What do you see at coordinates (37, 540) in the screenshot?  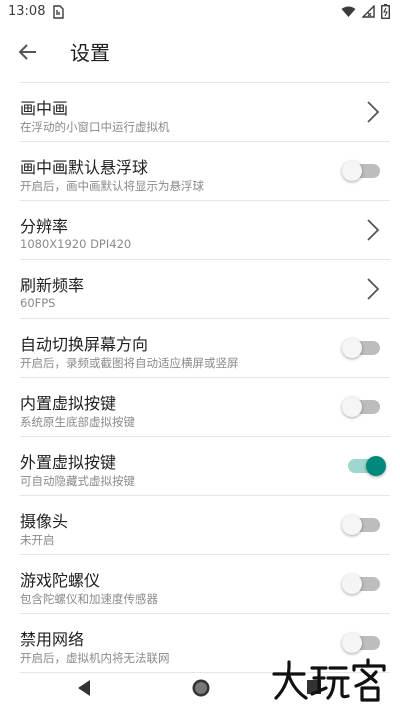 I see `setting-subtitle: 未开启` at bounding box center [37, 540].